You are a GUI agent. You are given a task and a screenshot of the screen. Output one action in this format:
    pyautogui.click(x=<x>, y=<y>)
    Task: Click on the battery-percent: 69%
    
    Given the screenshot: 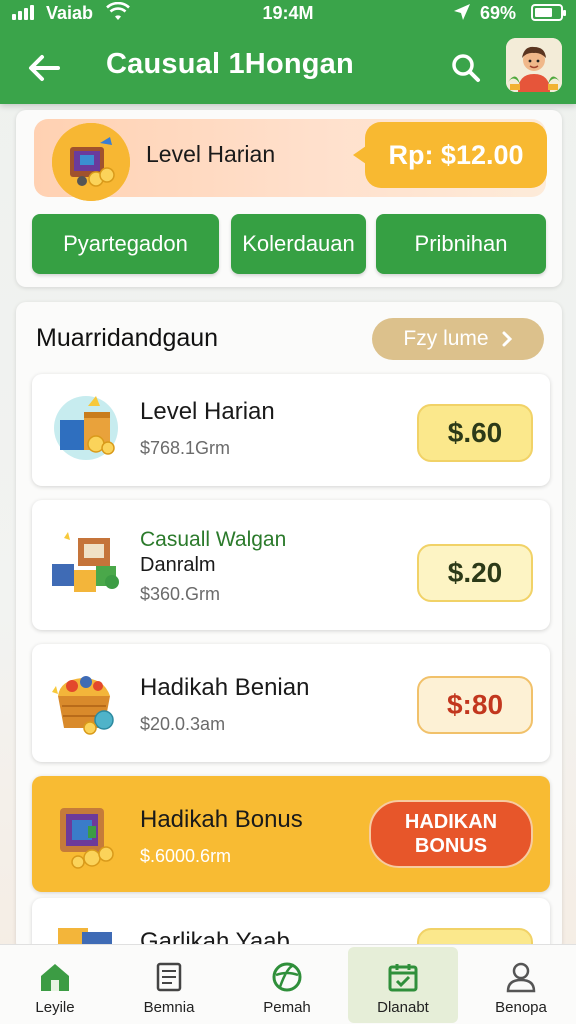 What is the action you would take?
    pyautogui.click(x=498, y=13)
    